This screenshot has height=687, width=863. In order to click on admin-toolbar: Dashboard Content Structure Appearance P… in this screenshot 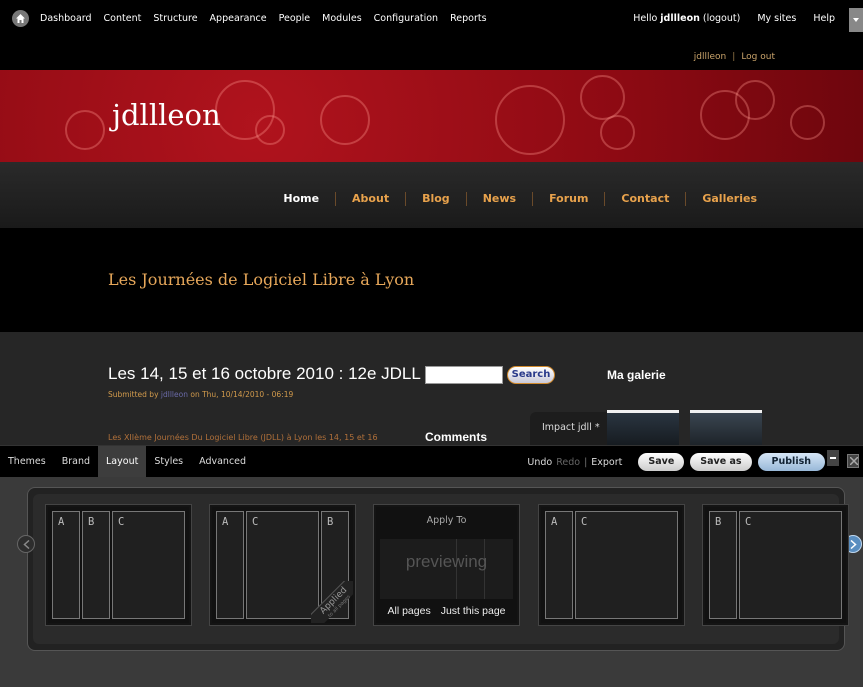, I will do `click(431, 35)`.